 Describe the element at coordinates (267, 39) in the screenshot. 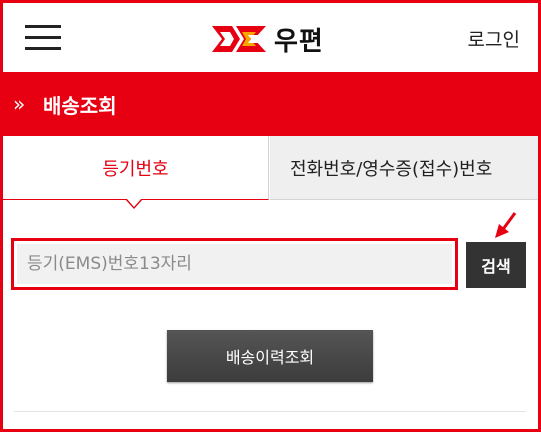

I see `logo: 우편` at that location.